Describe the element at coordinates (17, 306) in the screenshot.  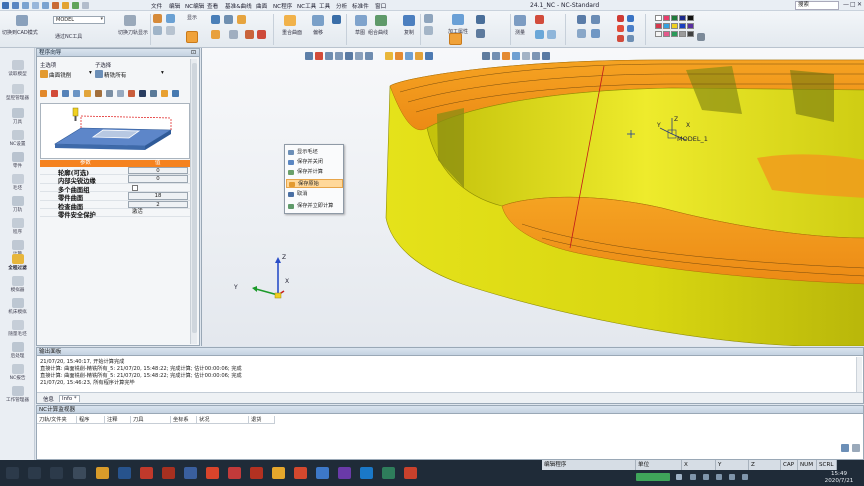
I see `vtool-machine-sim: 机床模拟` at that location.